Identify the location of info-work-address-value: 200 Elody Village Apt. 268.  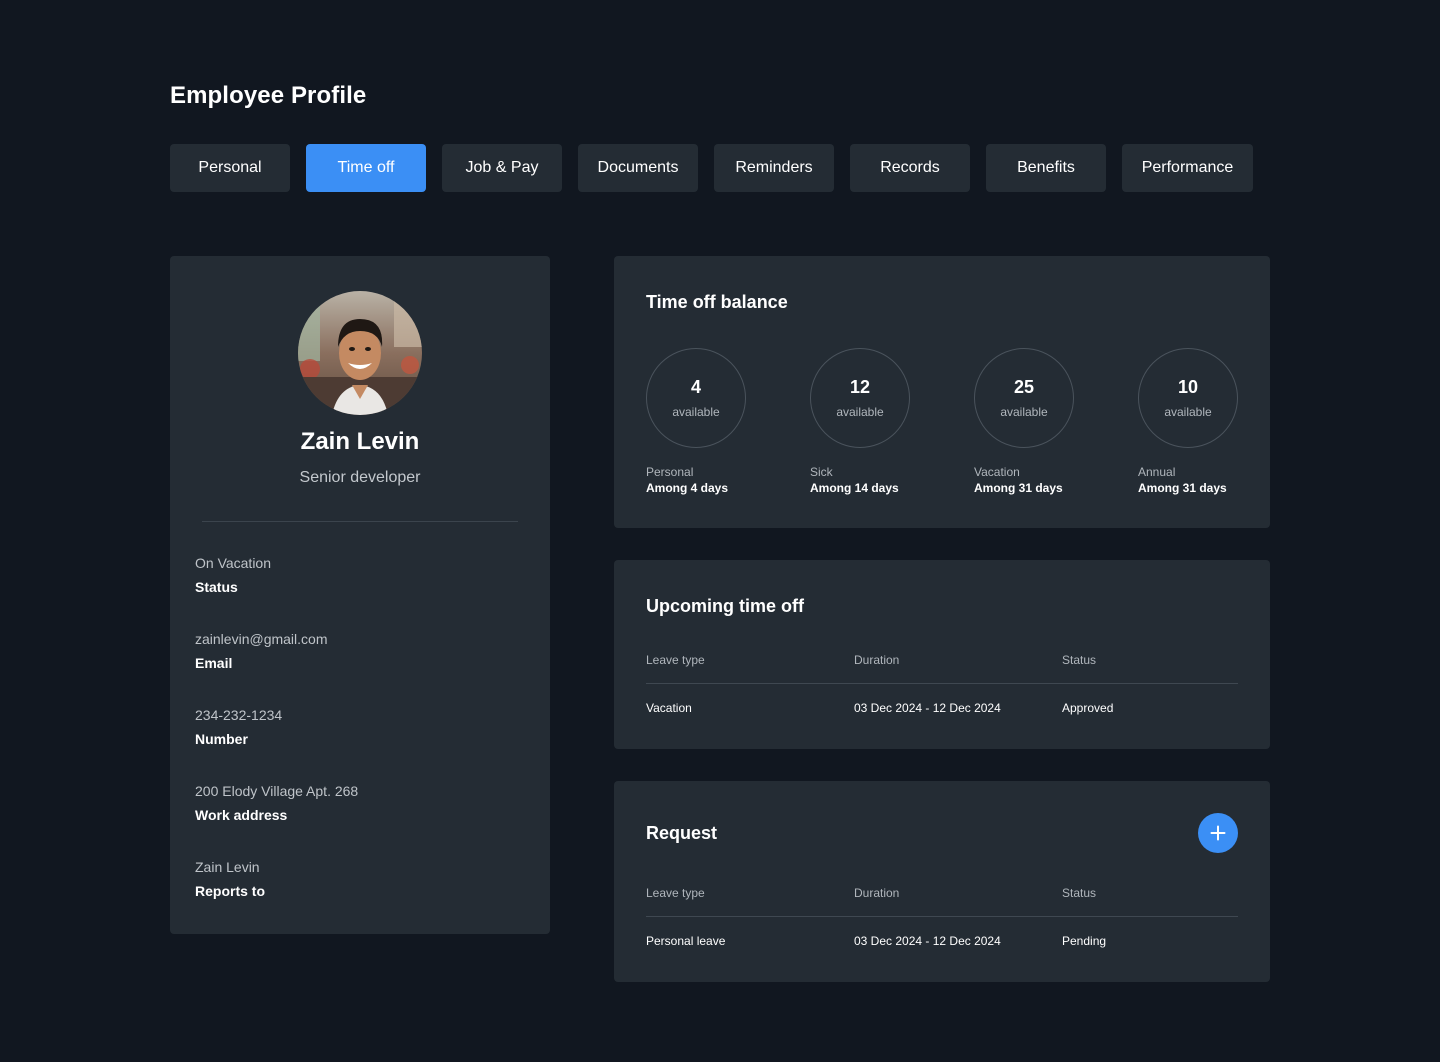
(277, 791).